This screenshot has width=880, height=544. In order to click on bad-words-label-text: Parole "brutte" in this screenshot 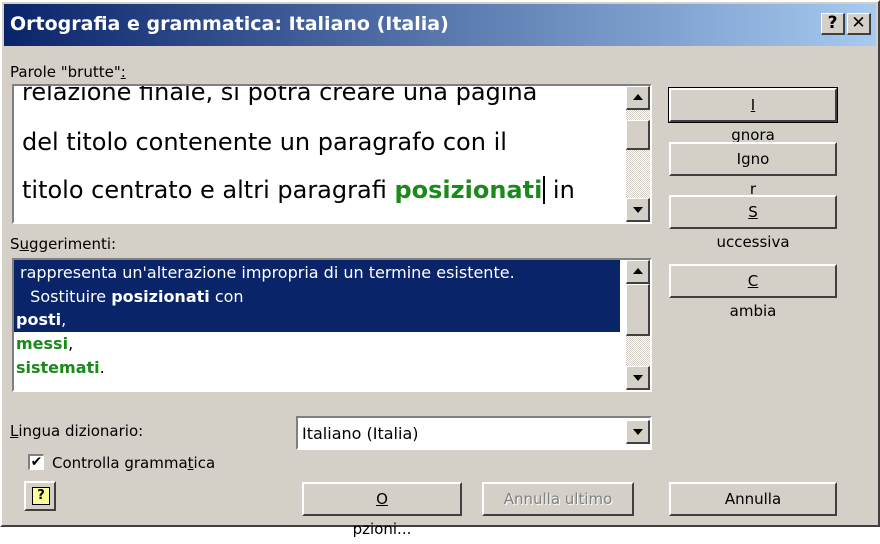, I will do `click(65, 72)`.